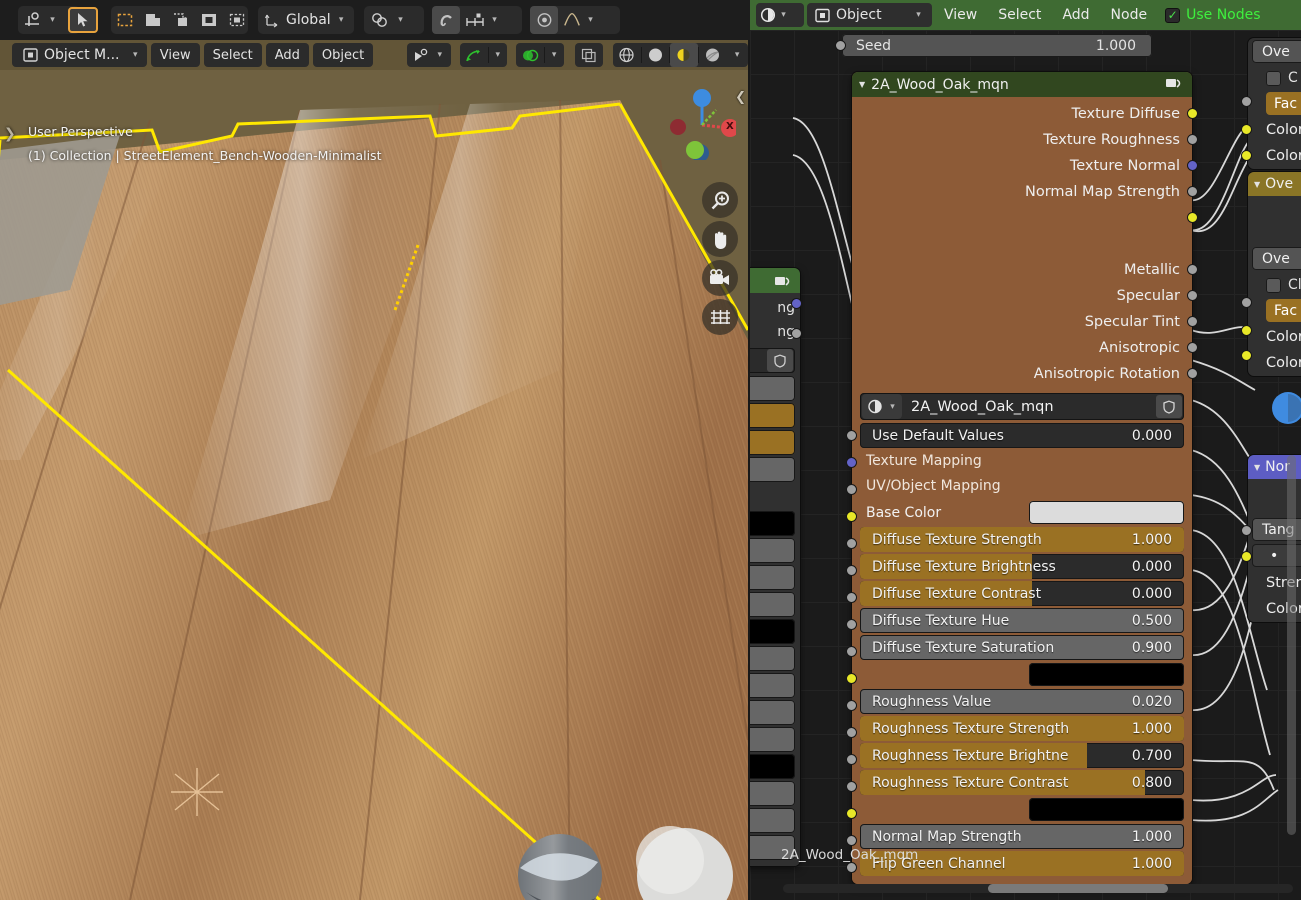 The width and height of the screenshot is (1301, 900). I want to click on node-input-field: Roughness Value 0.020, so click(1022, 701).